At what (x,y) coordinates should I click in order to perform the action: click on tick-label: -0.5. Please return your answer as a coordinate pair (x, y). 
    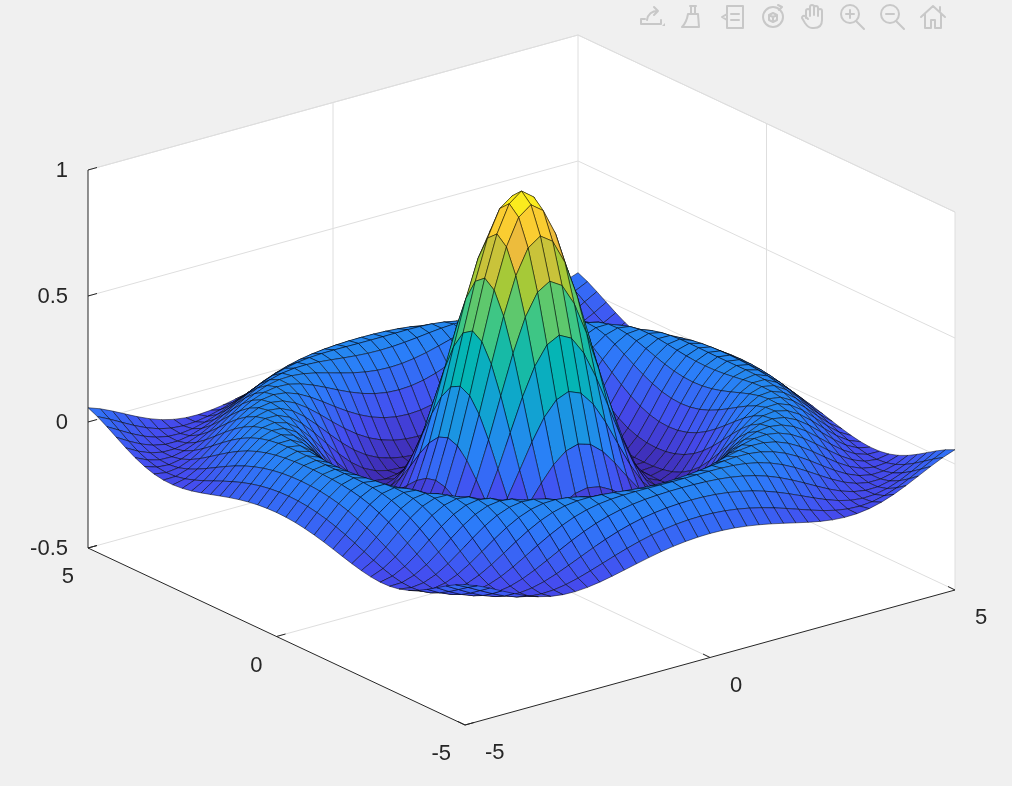
    Looking at the image, I should click on (49, 548).